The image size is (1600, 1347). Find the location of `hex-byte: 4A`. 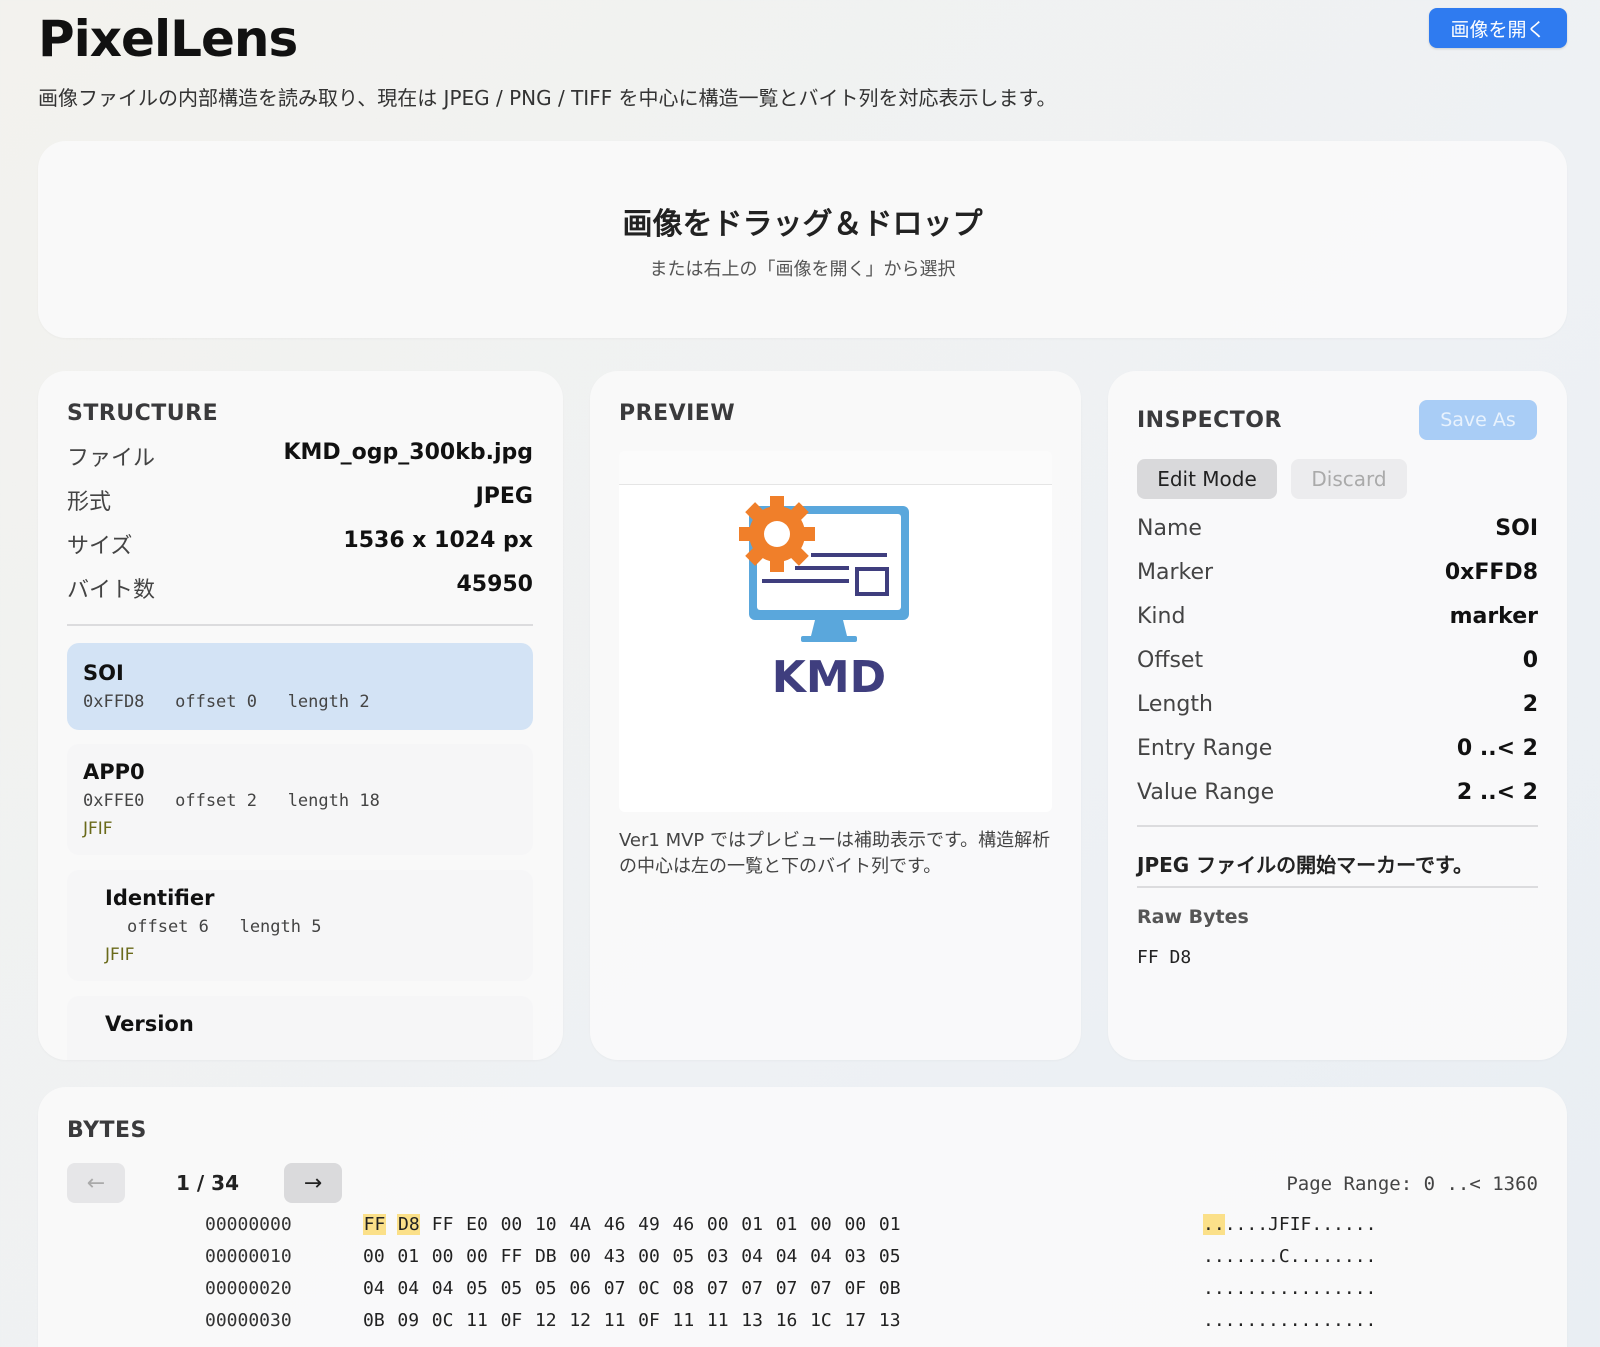

hex-byte: 4A is located at coordinates (586, 1224).